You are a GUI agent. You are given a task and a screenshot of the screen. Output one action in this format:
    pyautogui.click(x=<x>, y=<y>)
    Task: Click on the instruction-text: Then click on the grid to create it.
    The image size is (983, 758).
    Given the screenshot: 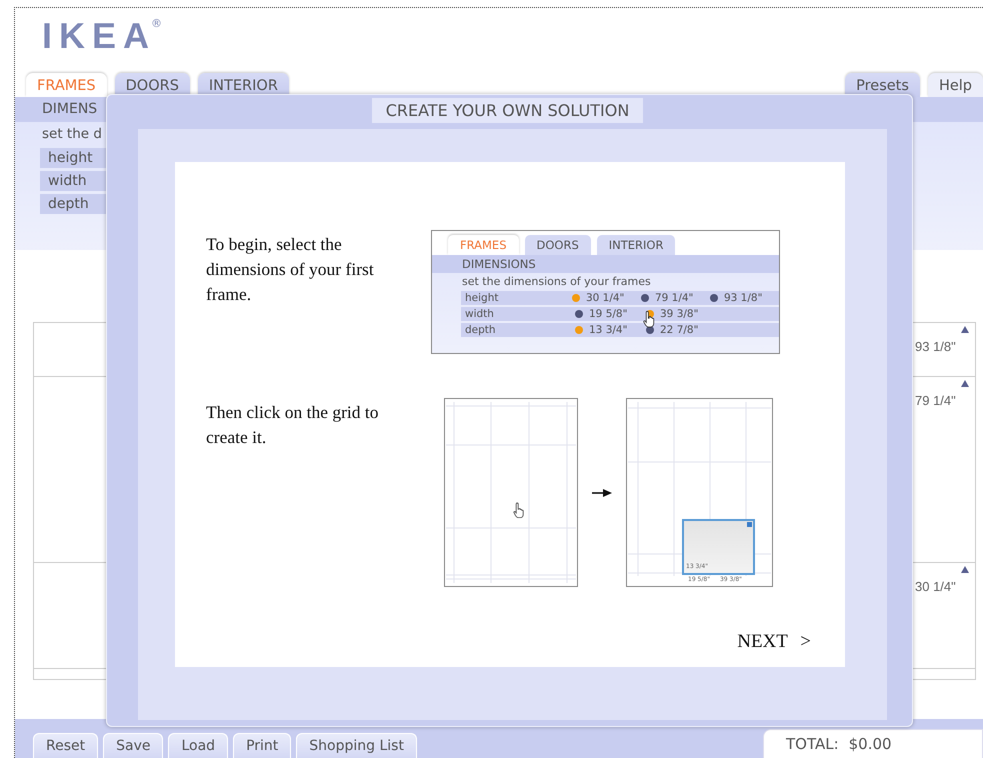 What is the action you would take?
    pyautogui.click(x=293, y=425)
    